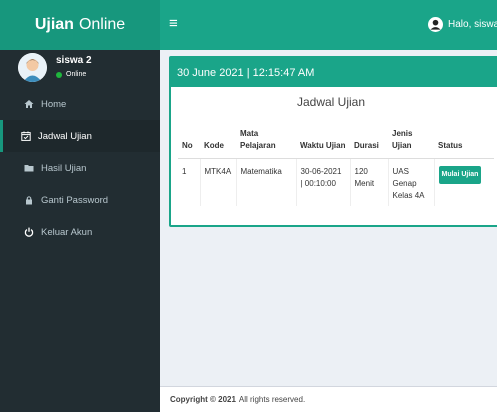  I want to click on folder-icon, so click(29, 168).